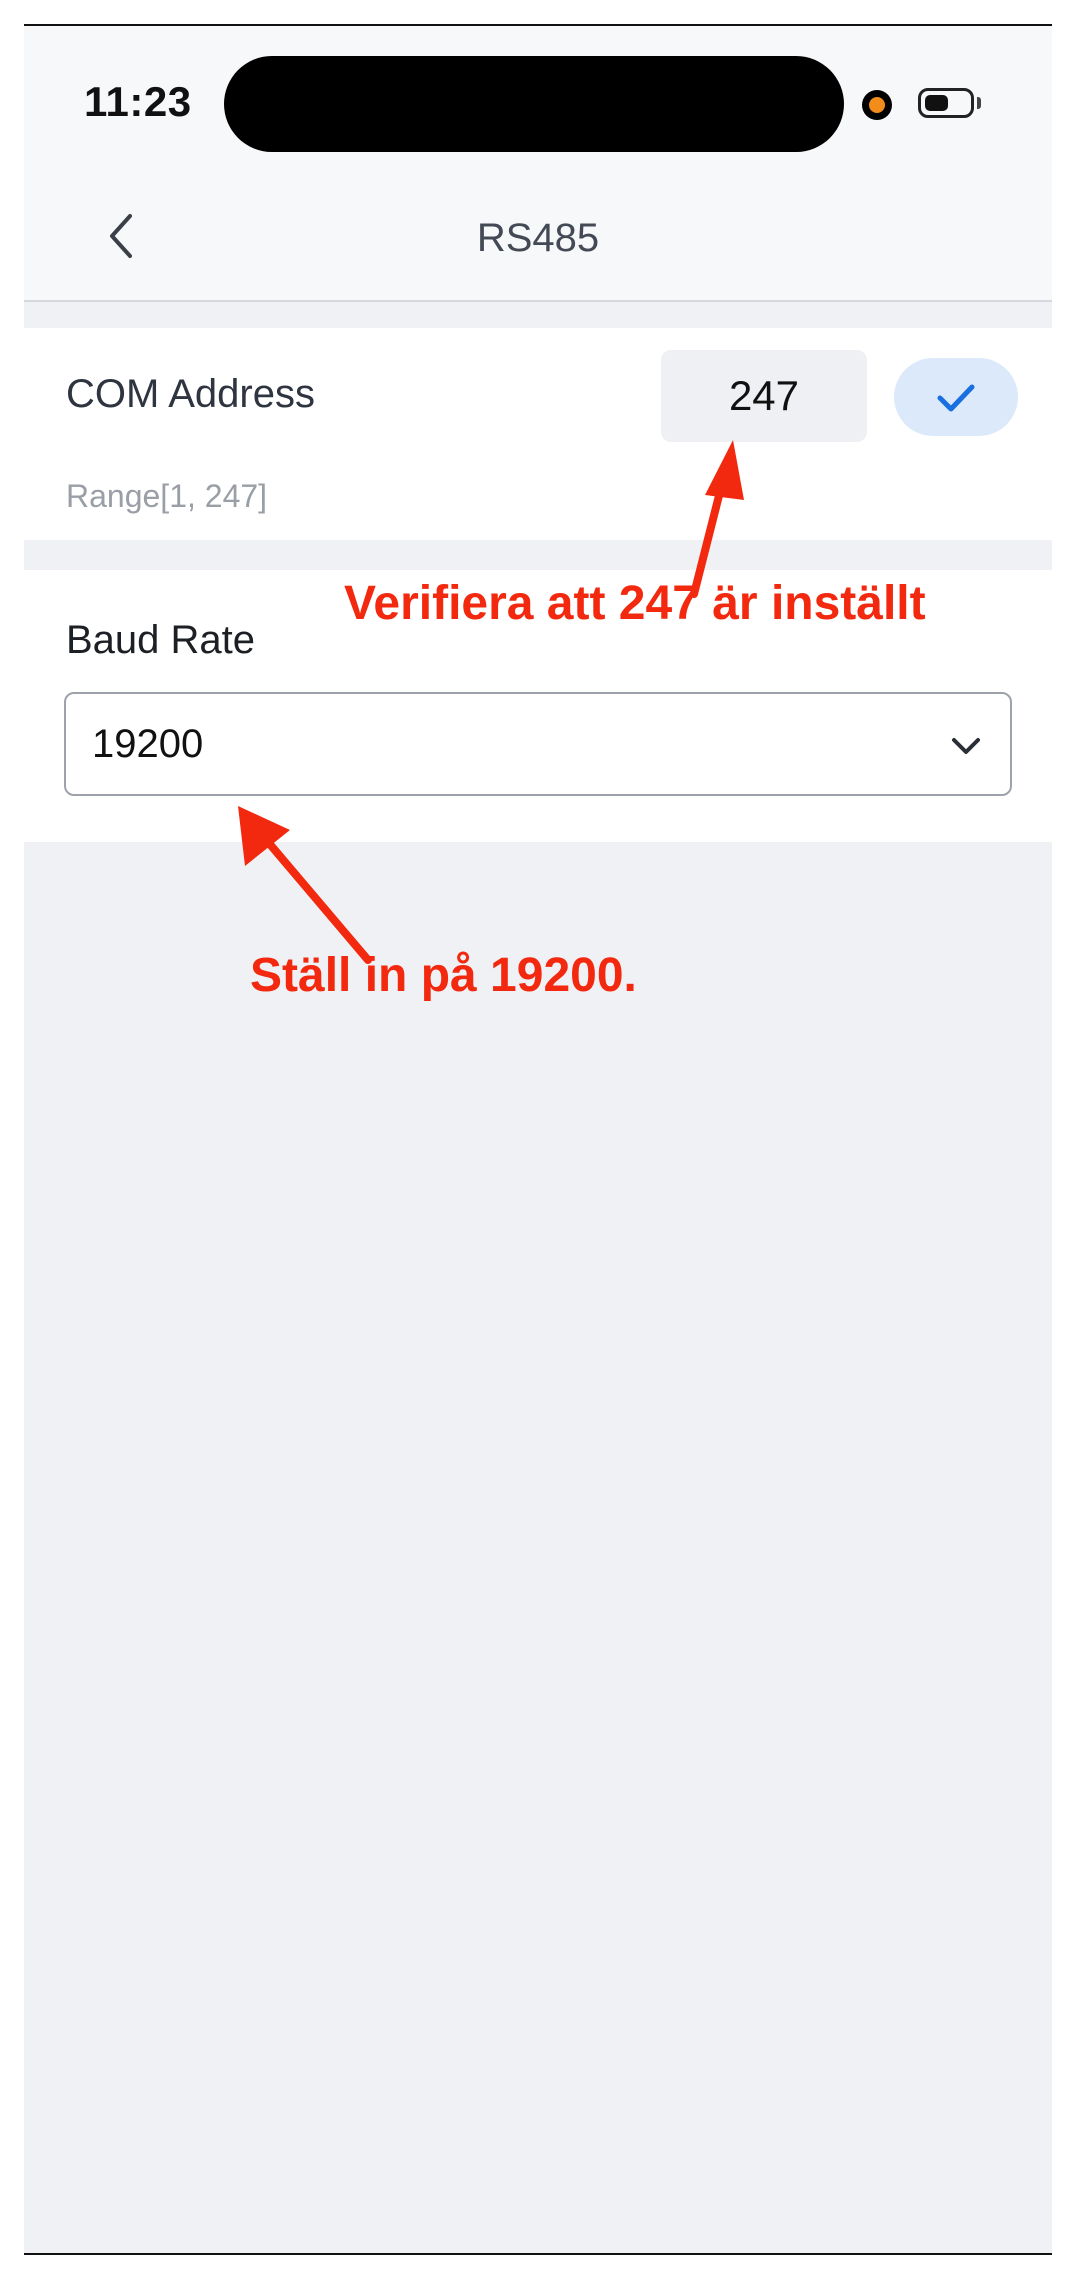 The width and height of the screenshot is (1076, 2275). Describe the element at coordinates (534, 104) in the screenshot. I see `dynamic-island` at that location.